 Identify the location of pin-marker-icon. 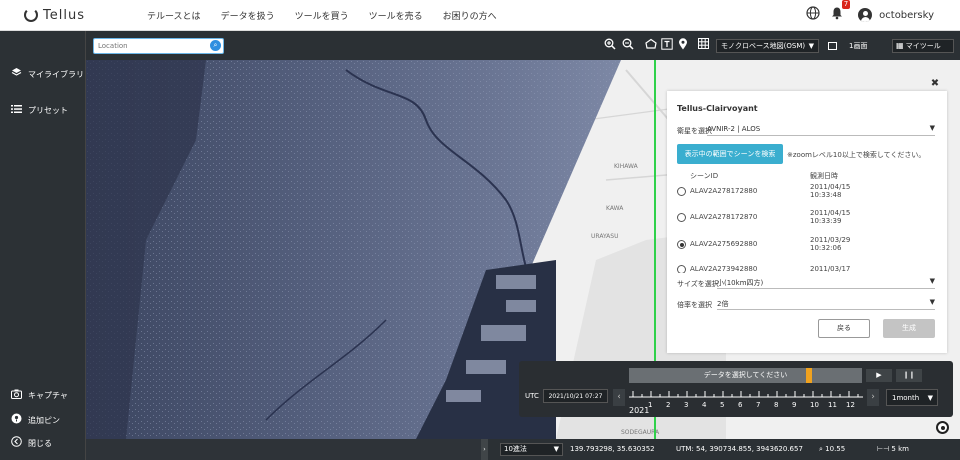
(682, 45).